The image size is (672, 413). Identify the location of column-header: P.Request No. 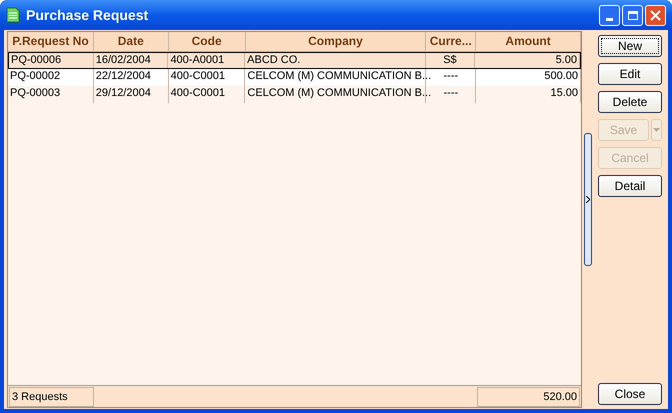
(51, 41).